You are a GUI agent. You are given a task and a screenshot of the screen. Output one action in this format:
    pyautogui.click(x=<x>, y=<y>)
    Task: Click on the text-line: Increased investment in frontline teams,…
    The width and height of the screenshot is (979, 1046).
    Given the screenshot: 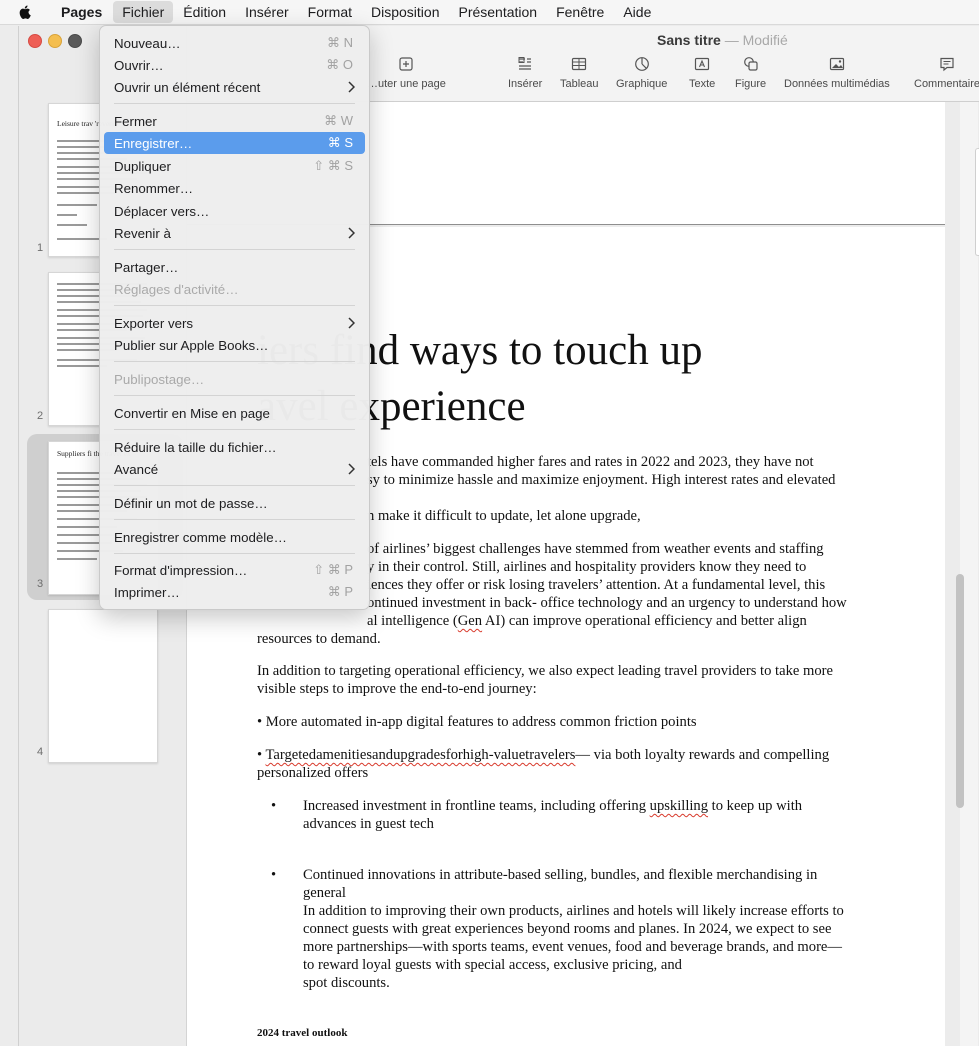 What is the action you would take?
    pyautogui.click(x=603, y=806)
    